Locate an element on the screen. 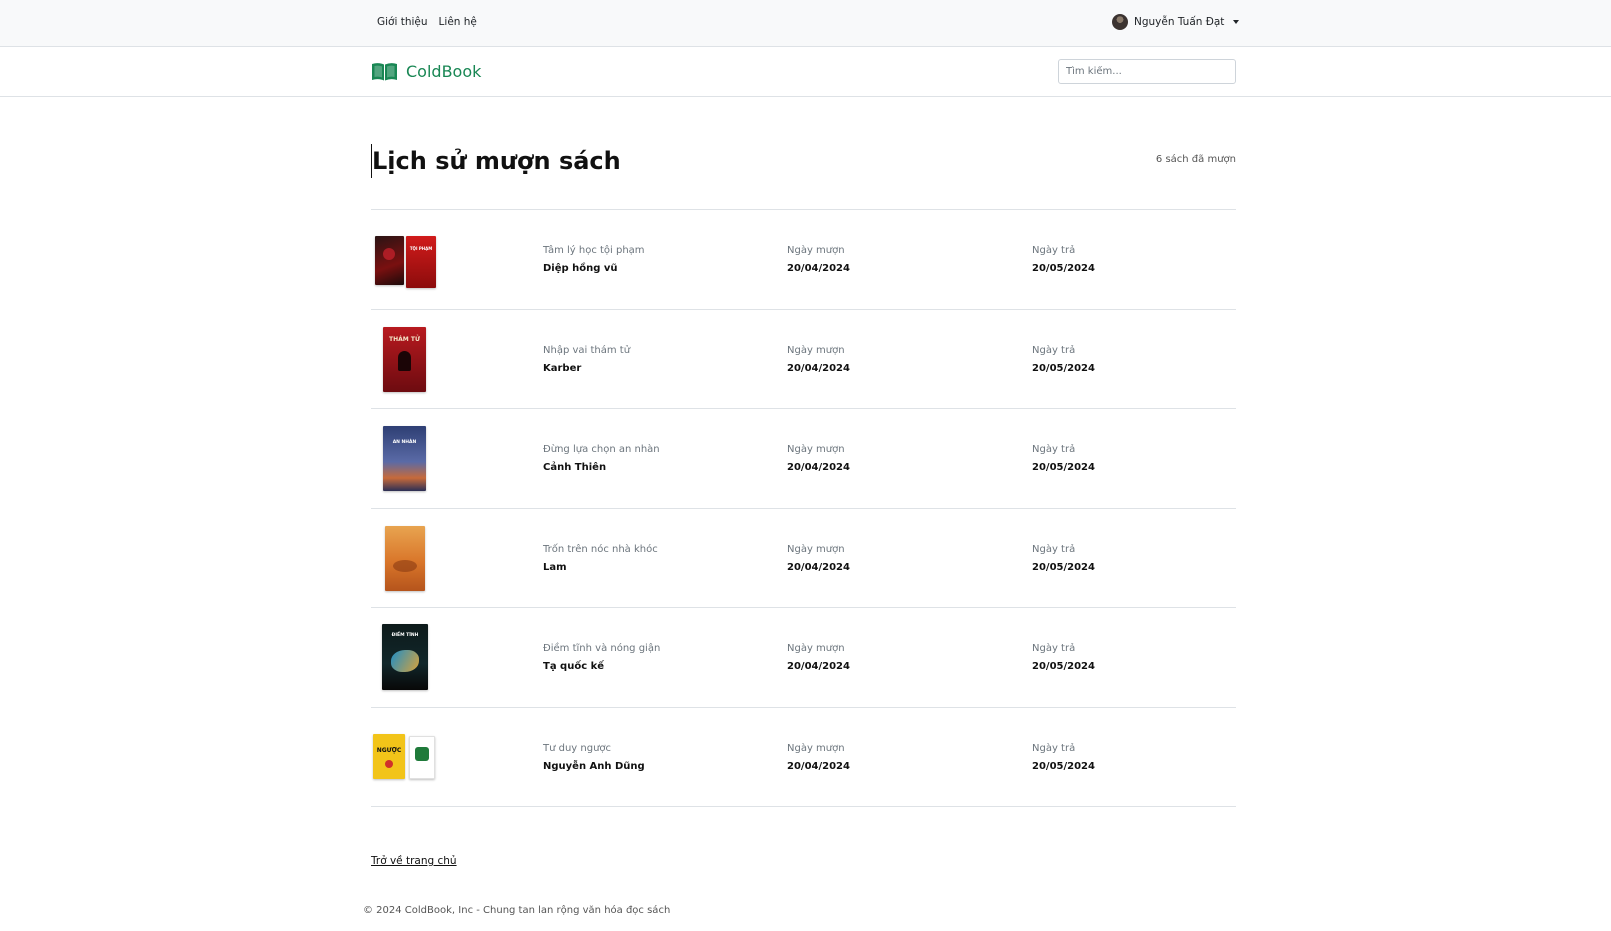 The image size is (1611, 931). top-nav: Giới thiệu Liên hệ is located at coordinates (427, 22).